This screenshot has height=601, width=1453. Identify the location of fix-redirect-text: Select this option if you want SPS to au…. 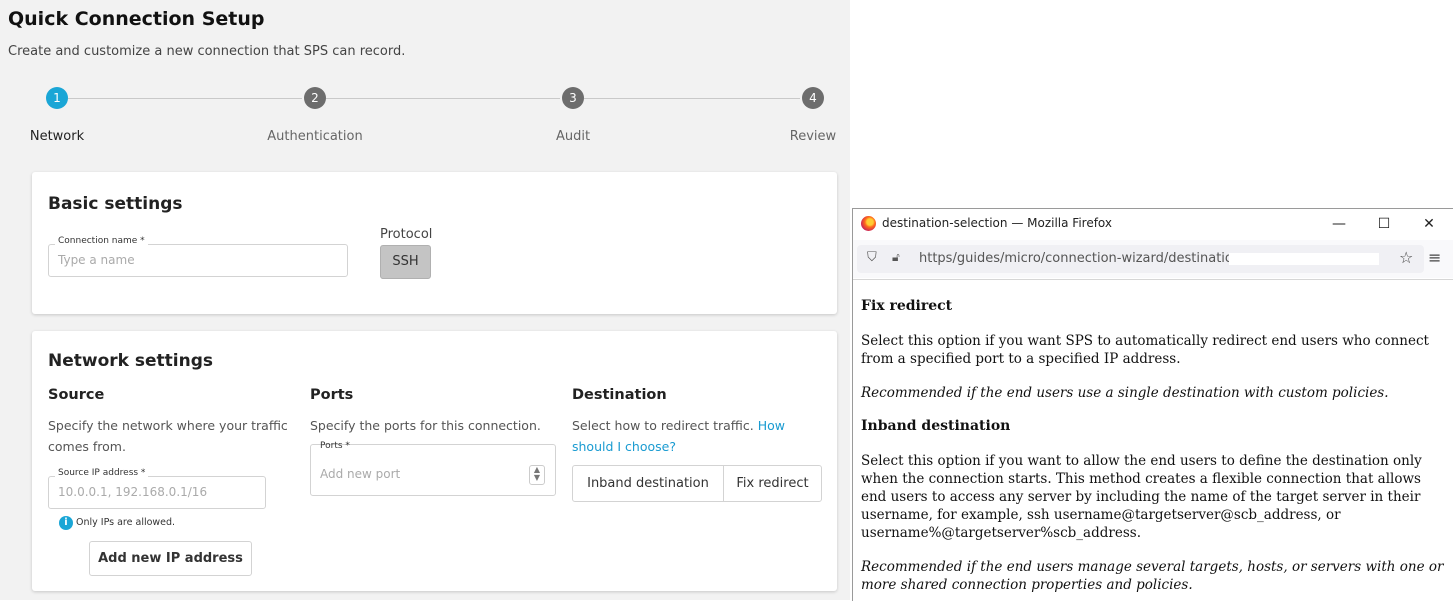
(1145, 350).